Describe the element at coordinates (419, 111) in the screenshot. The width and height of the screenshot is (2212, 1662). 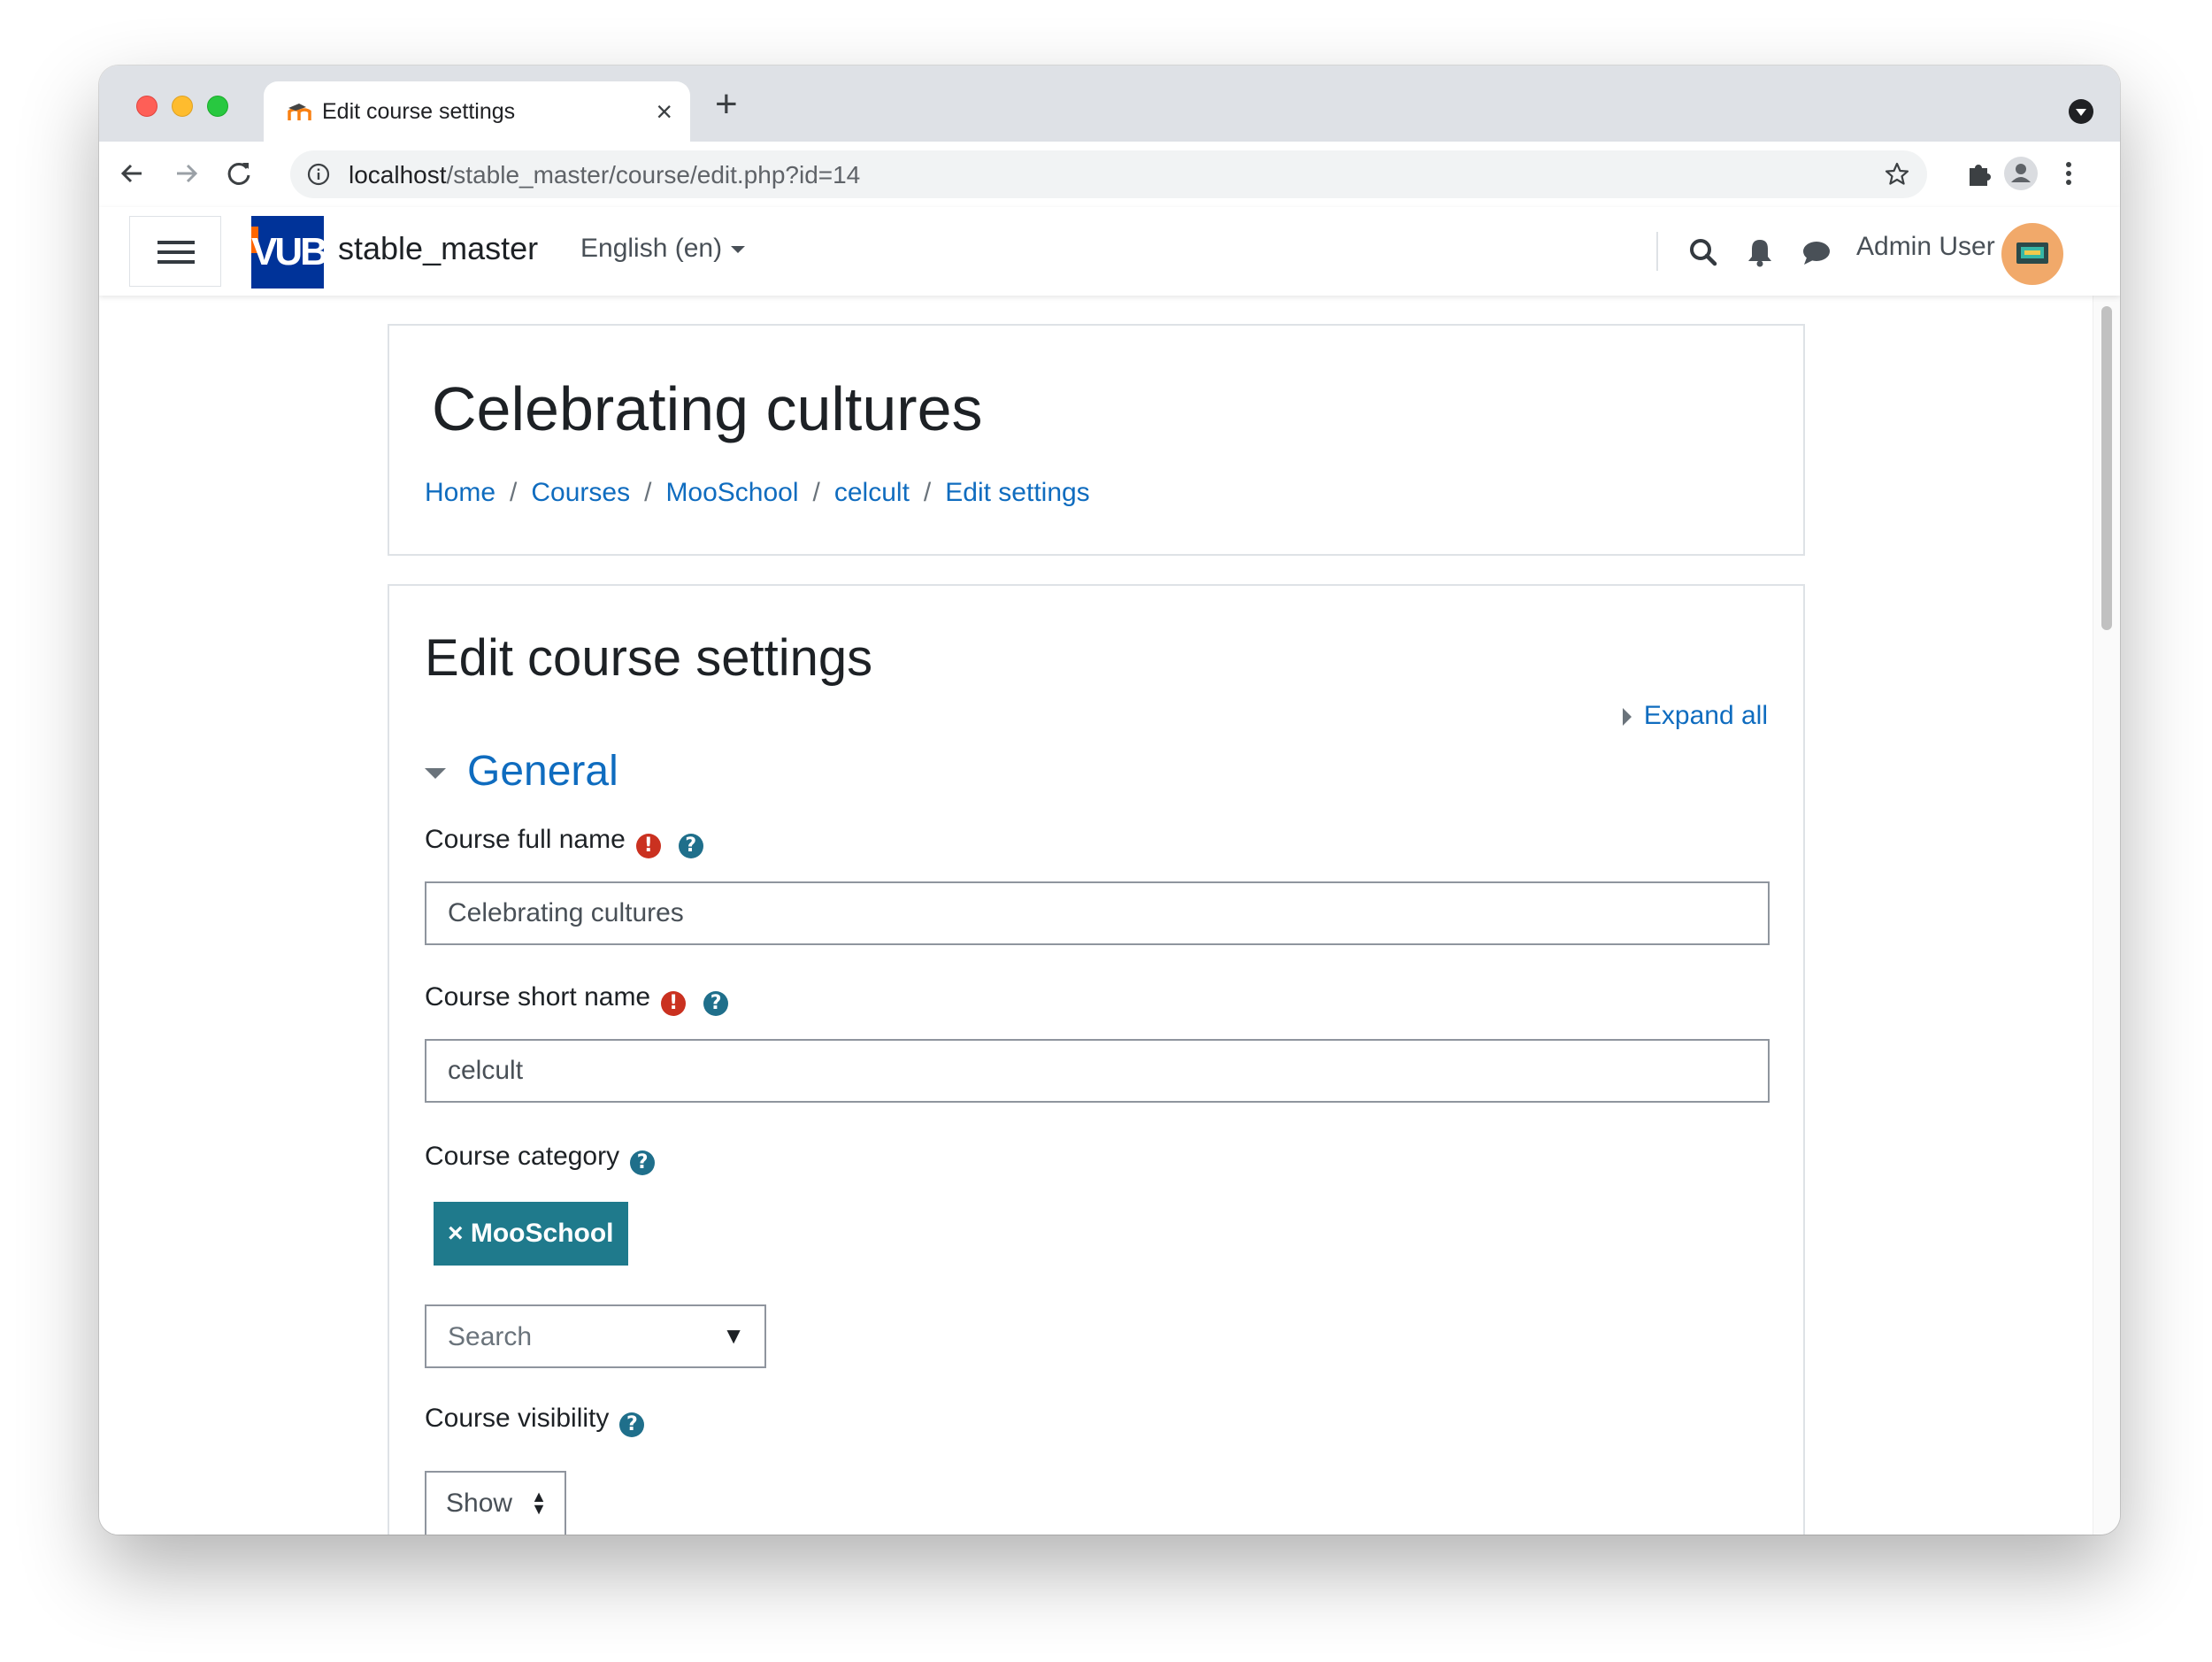
I see `tab-title: Edit course settings` at that location.